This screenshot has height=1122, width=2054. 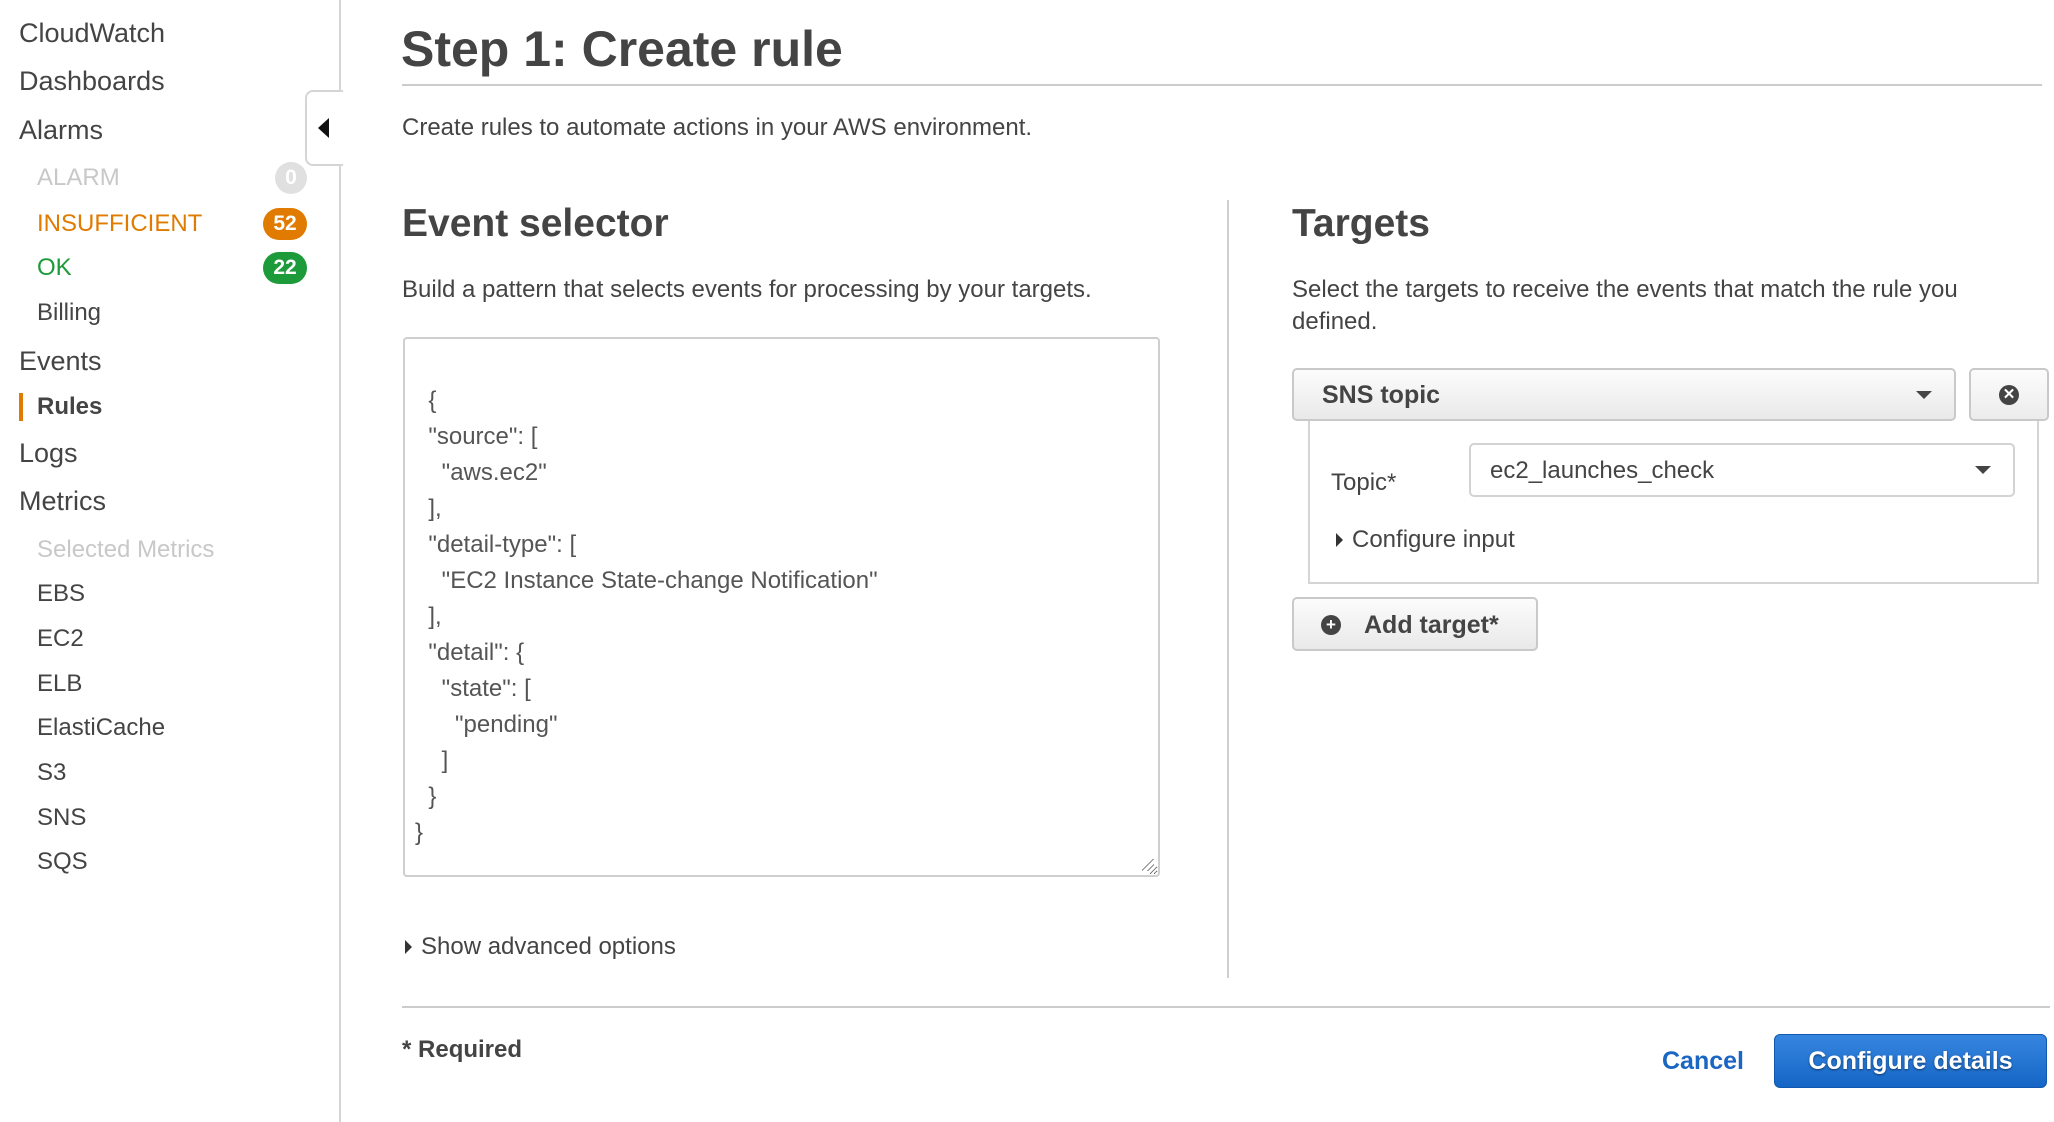 I want to click on footer-divider, so click(x=1226, y=1007).